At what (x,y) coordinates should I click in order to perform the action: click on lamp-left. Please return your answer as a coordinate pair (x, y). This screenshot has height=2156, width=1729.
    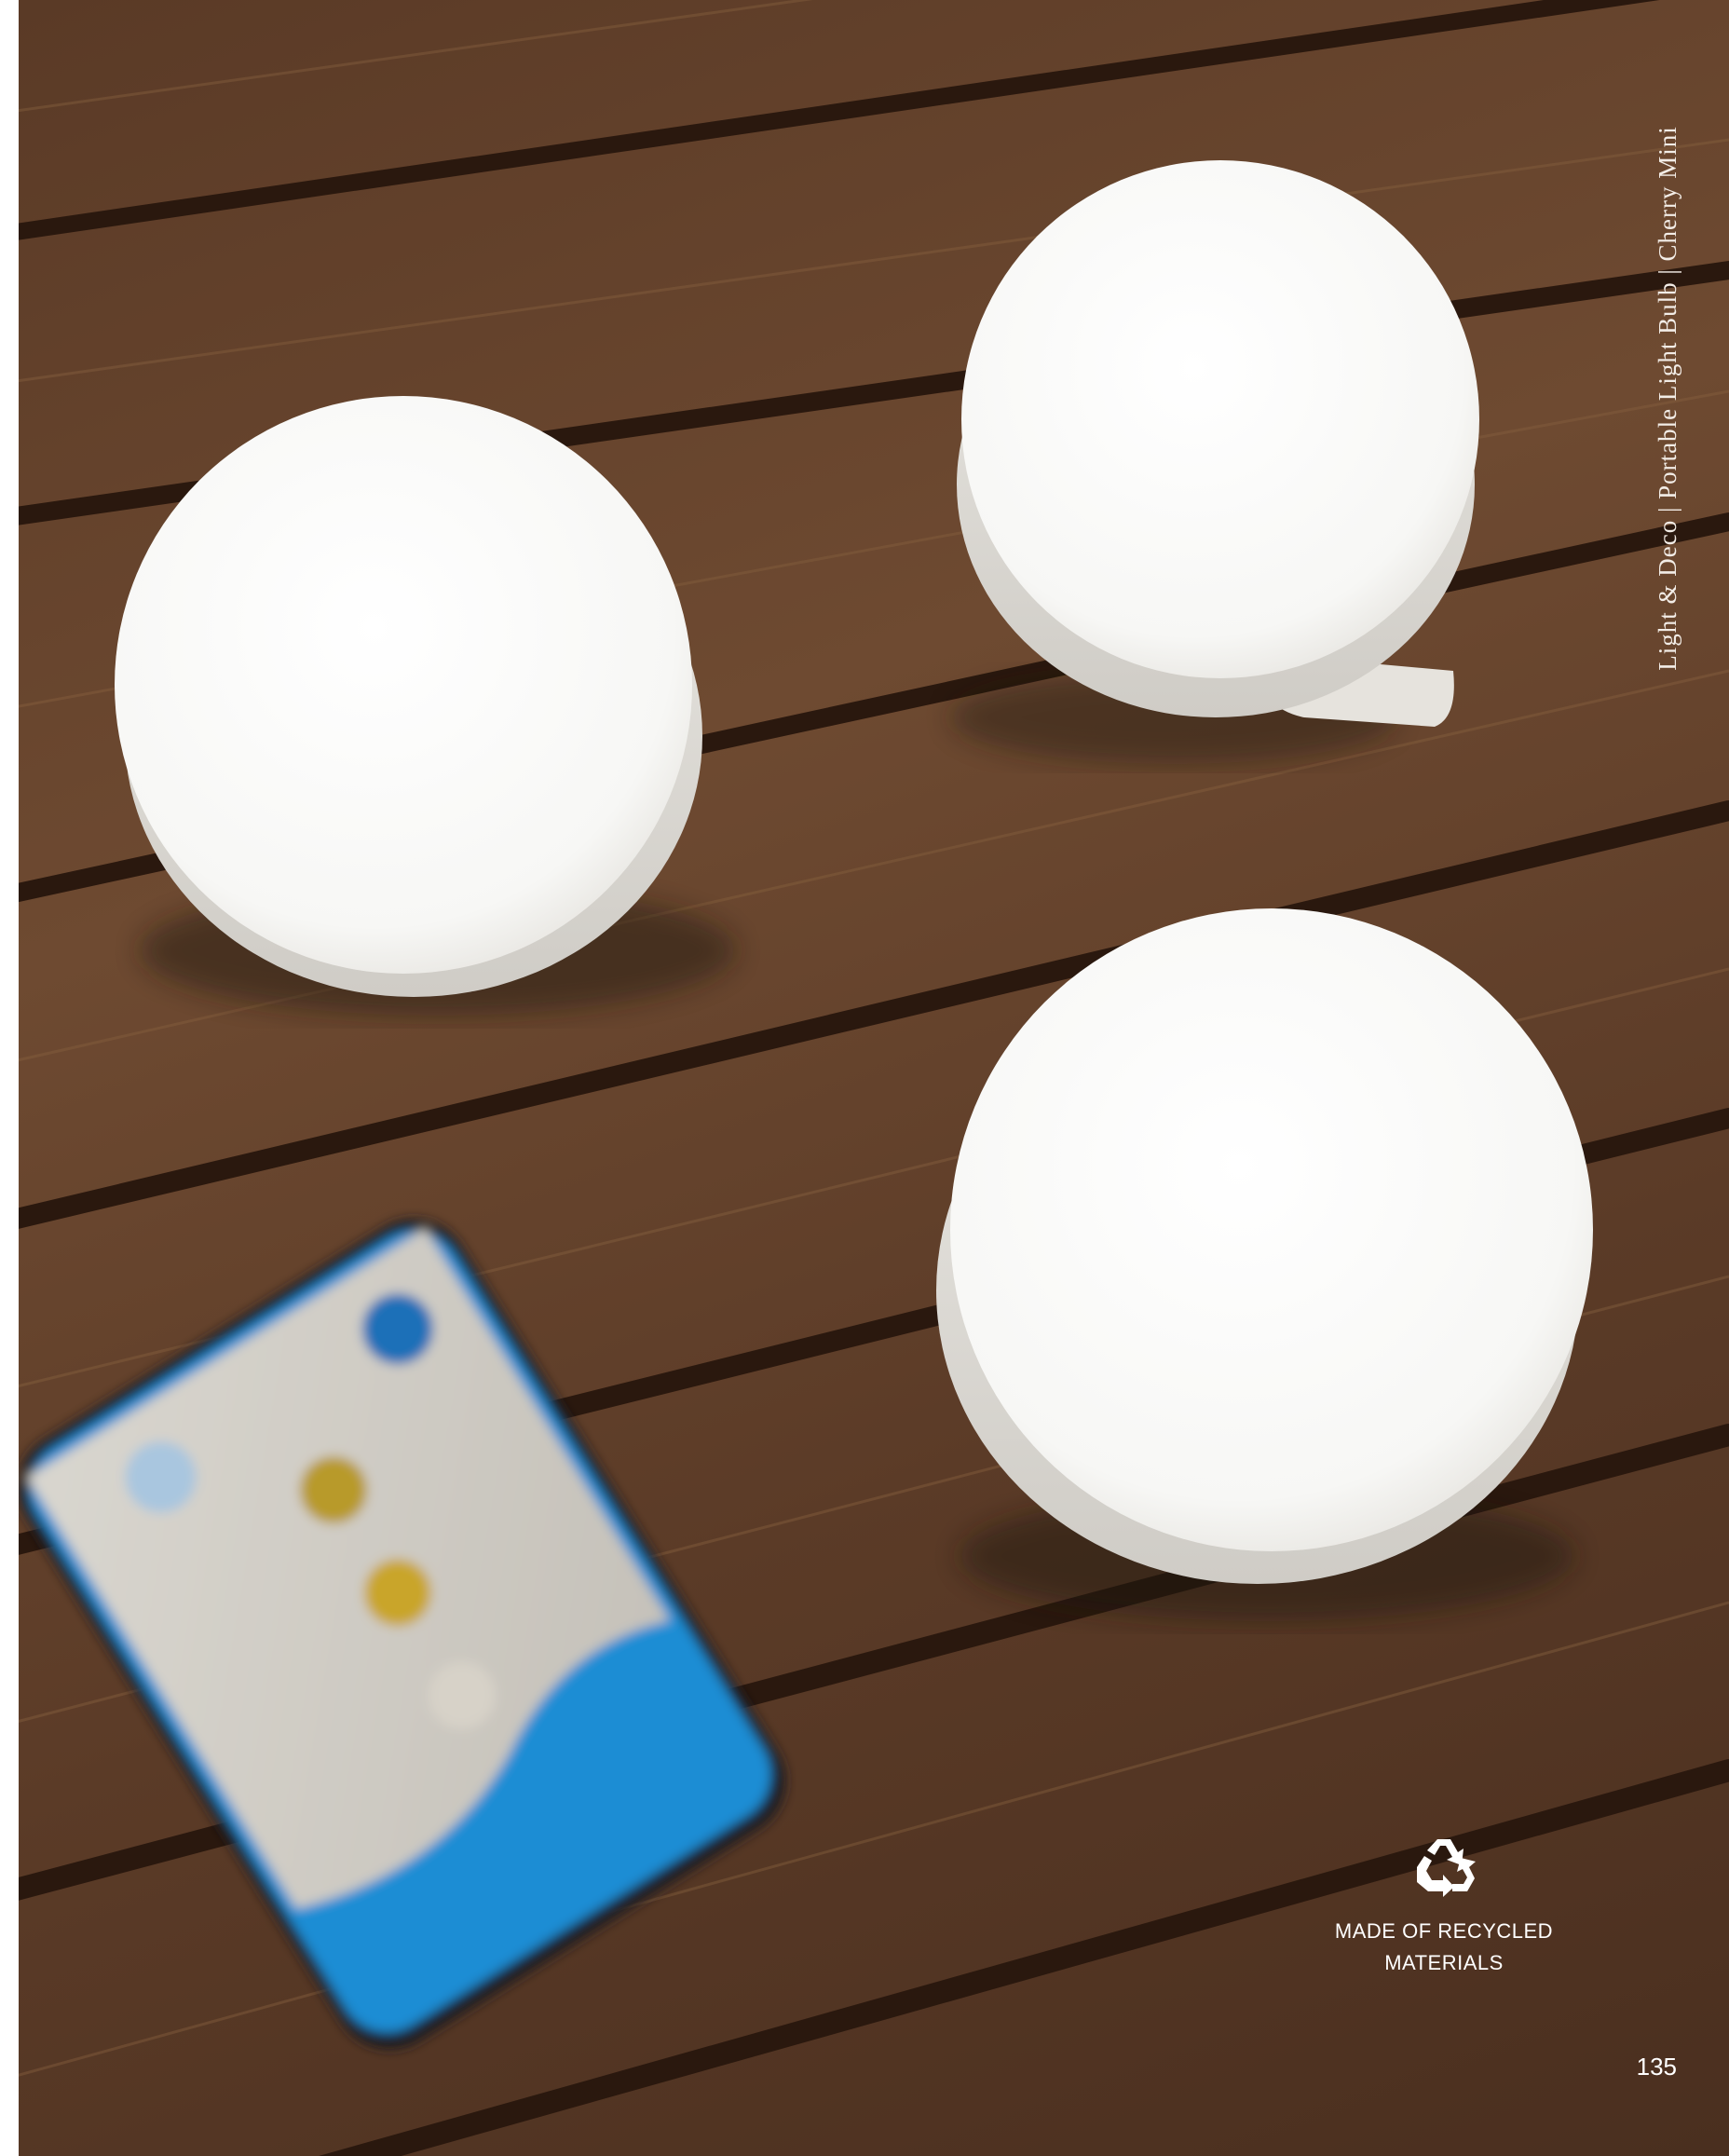
    Looking at the image, I should click on (425, 706).